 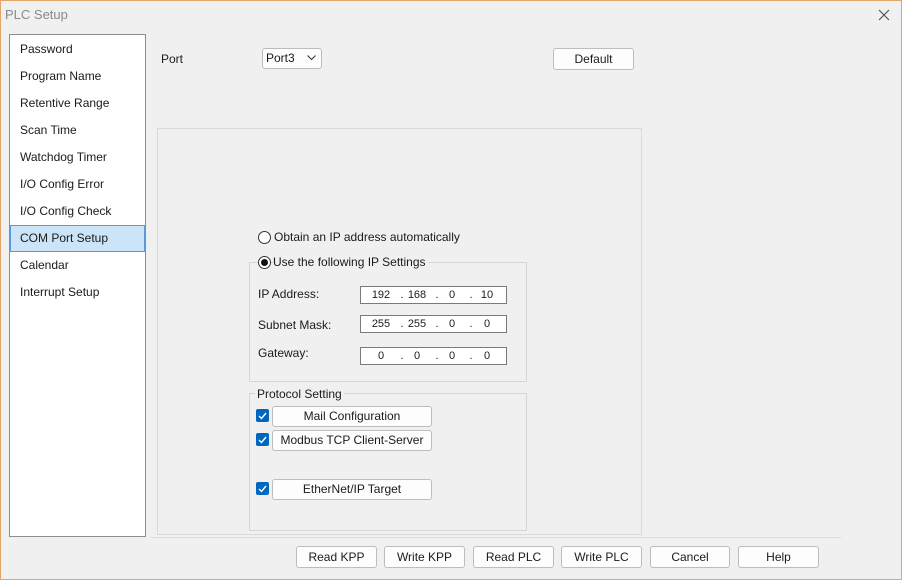 What do you see at coordinates (496, 537) in the screenshot?
I see `footer-divider` at bounding box center [496, 537].